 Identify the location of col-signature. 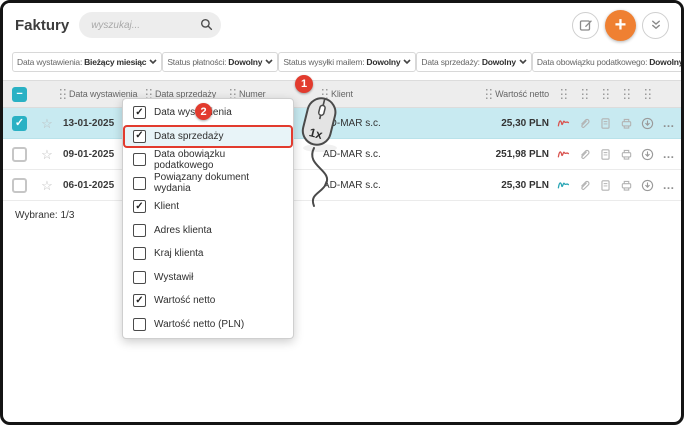
(563, 94).